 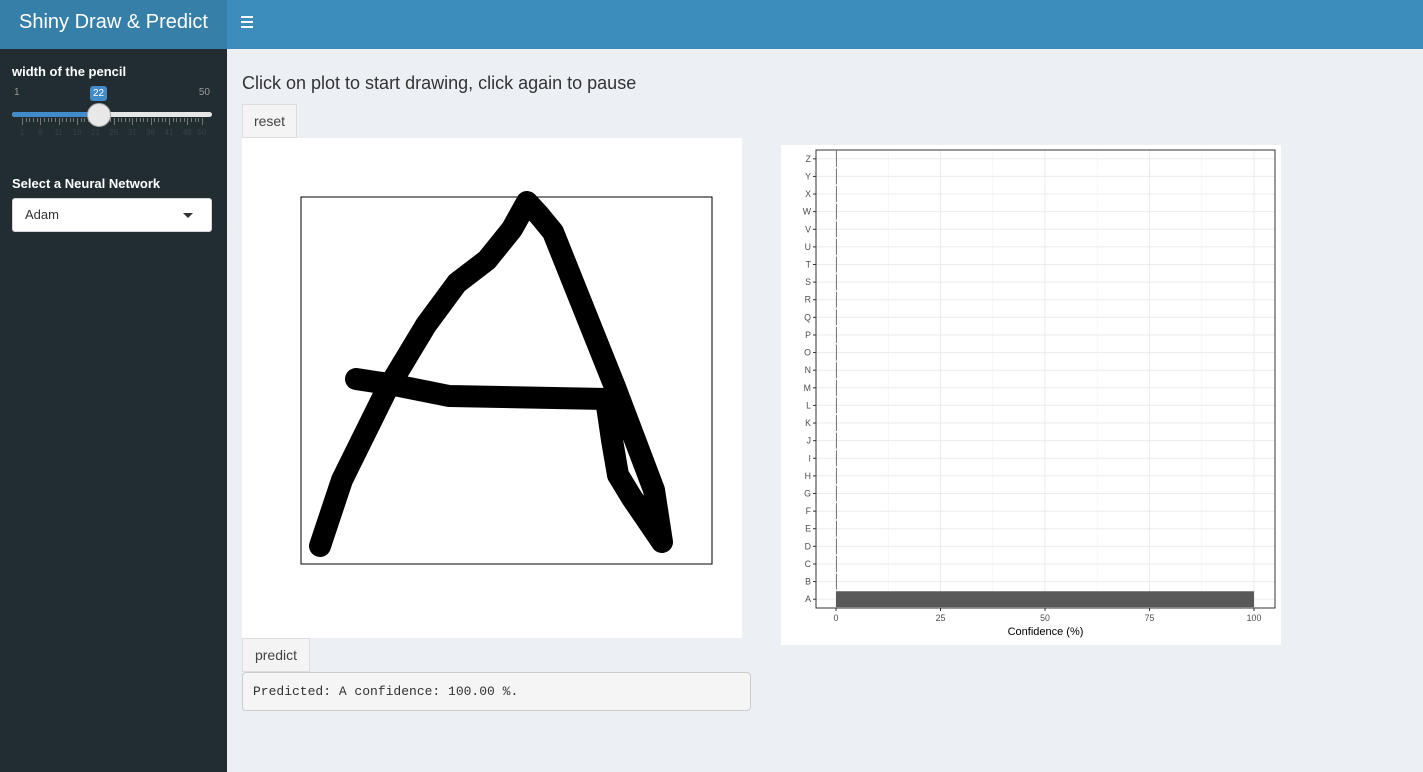 I want to click on bar-c, so click(x=836, y=564).